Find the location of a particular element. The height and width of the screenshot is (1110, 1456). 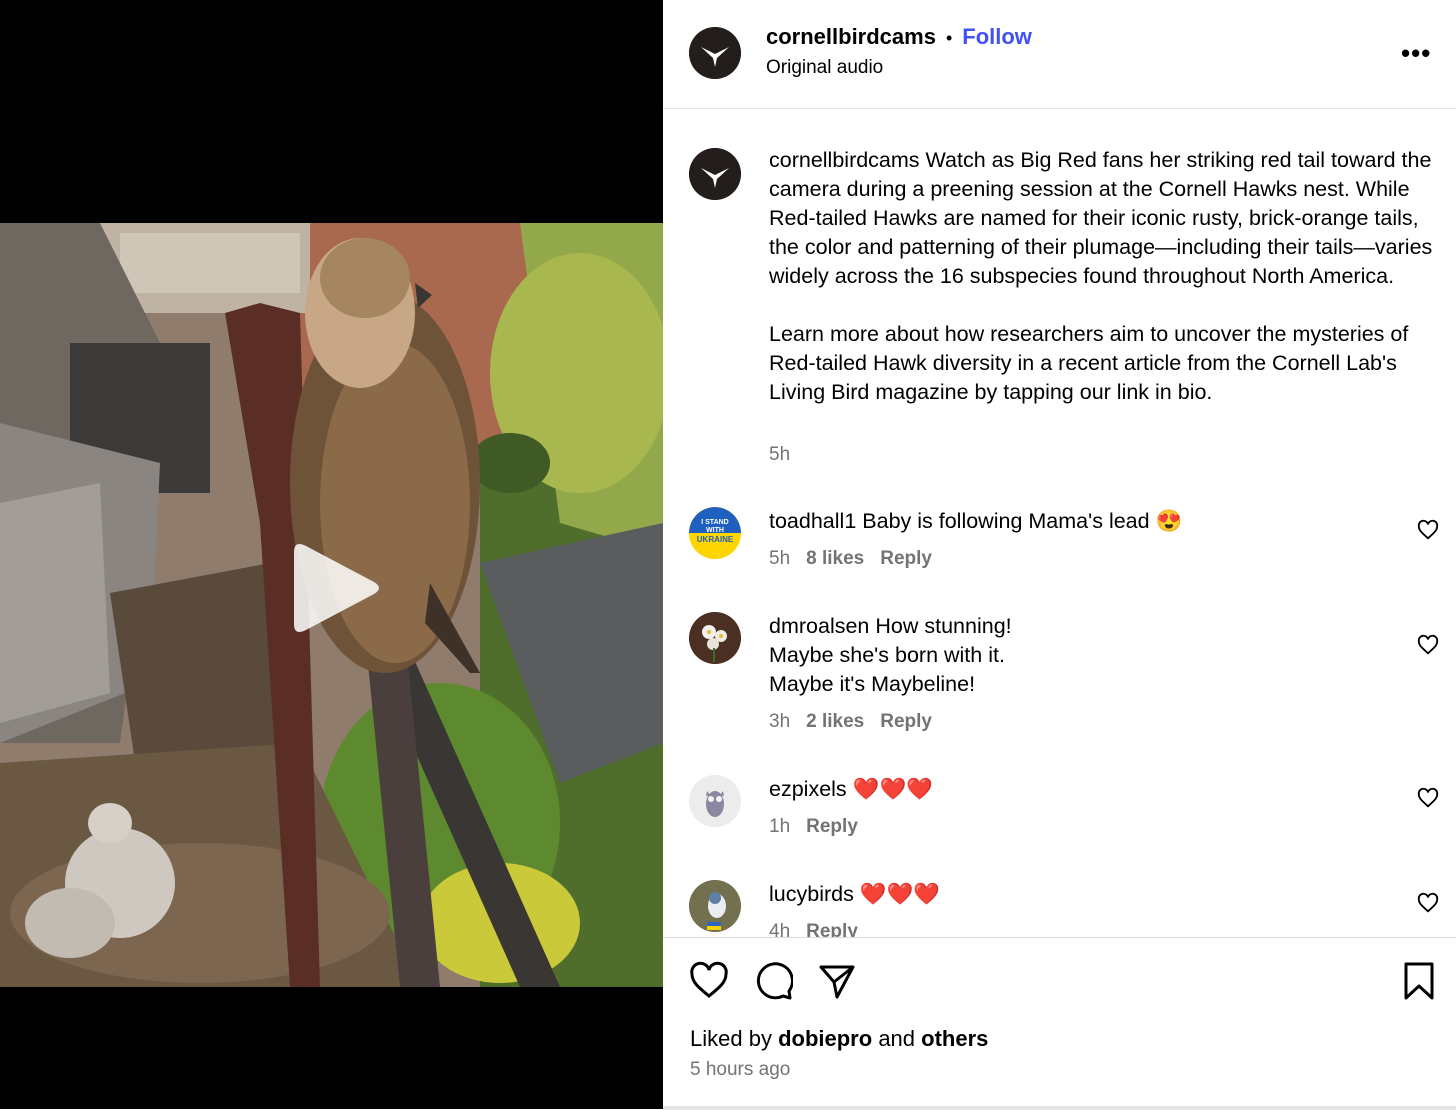

comment-meta: 1h Reply is located at coordinates (821, 827).